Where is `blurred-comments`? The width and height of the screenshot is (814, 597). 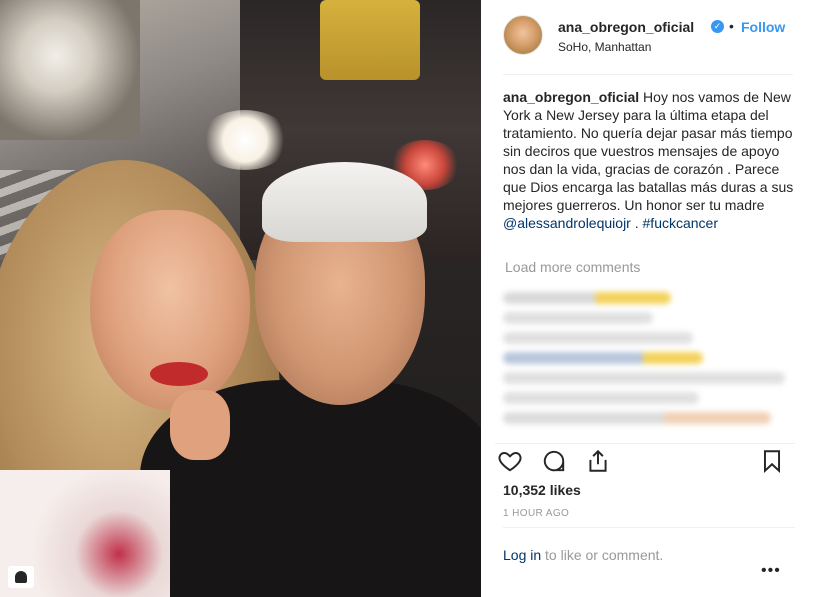 blurred-comments is located at coordinates (649, 358).